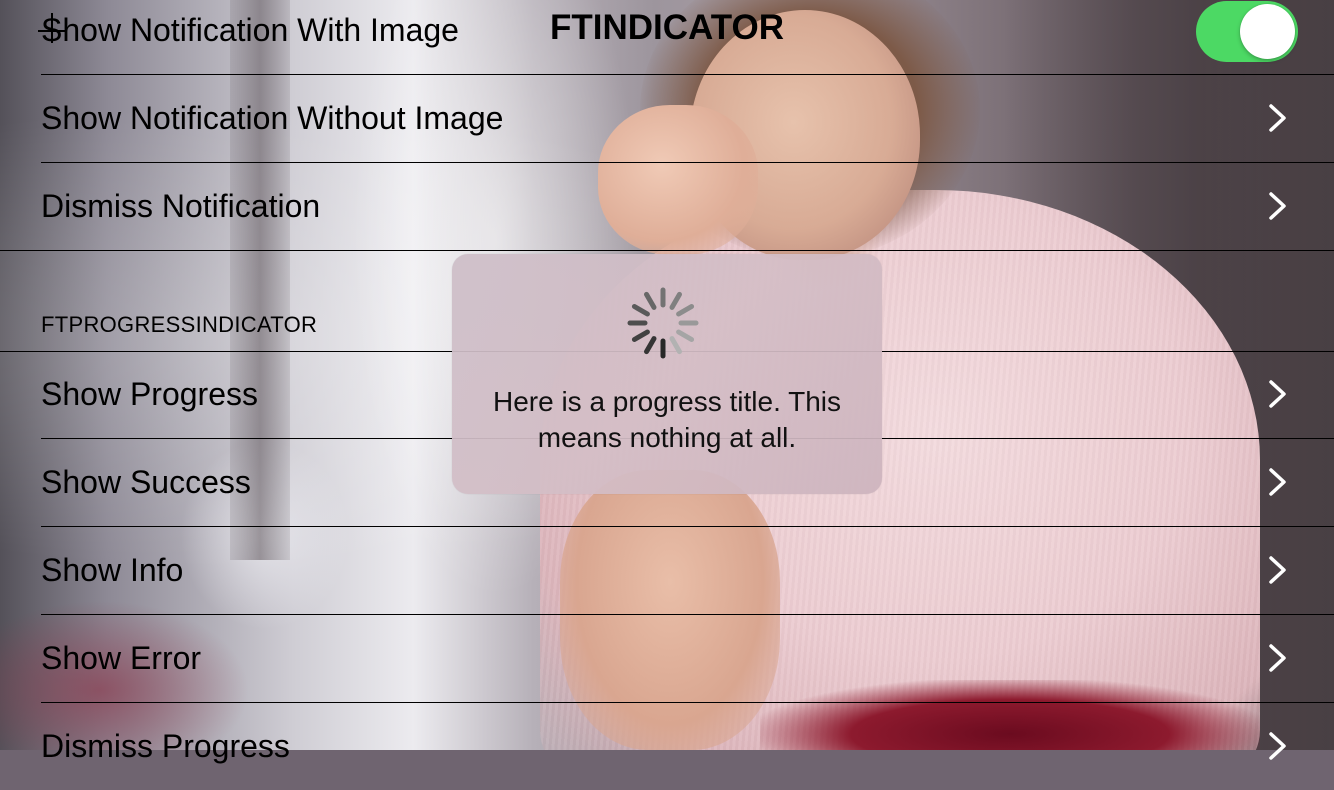  Describe the element at coordinates (165, 746) in the screenshot. I see `row-label: Dismiss Progress` at that location.